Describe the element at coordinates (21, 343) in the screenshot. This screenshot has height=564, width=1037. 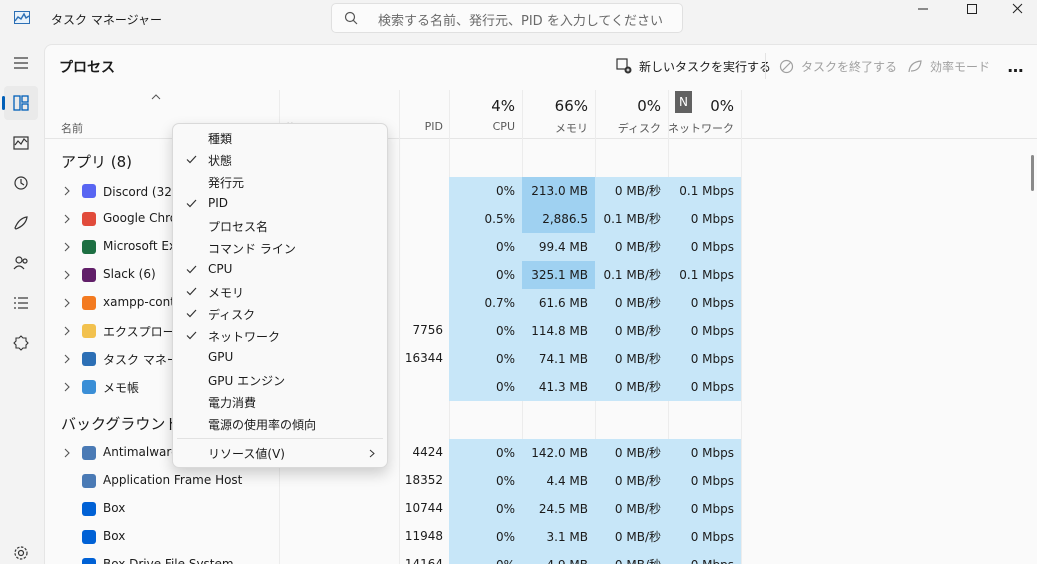
I see `nav-services-icon` at that location.